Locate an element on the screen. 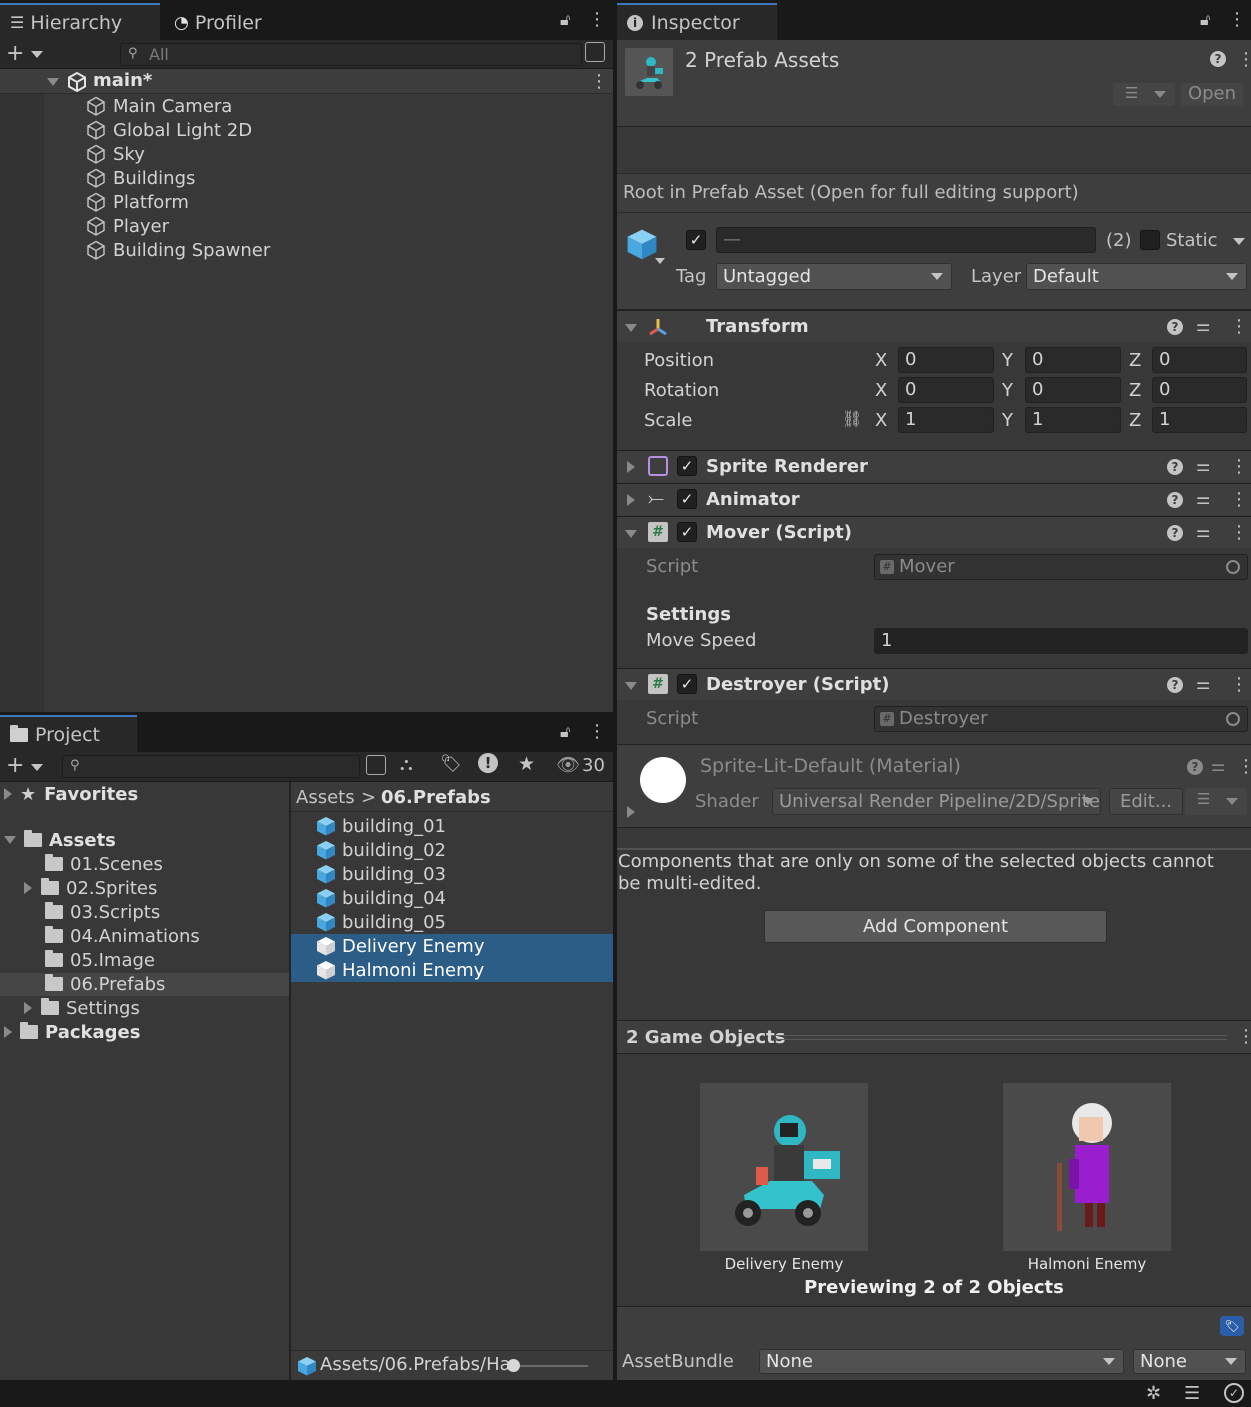 The width and height of the screenshot is (1251, 1407). assetbundle-dropdown: None is located at coordinates (941, 1361).